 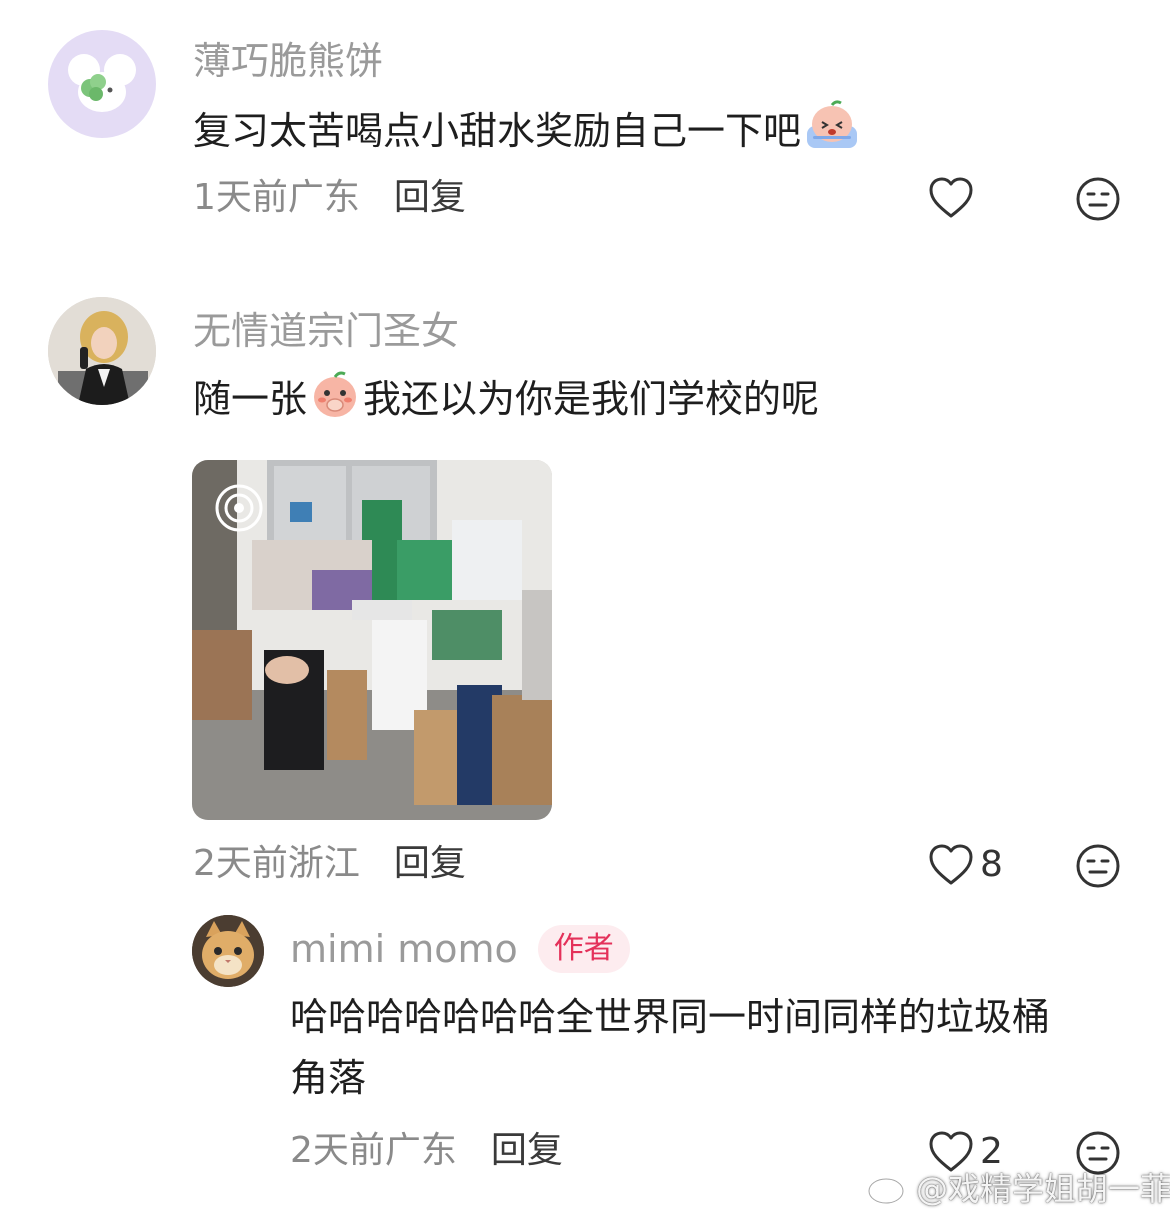 I want to click on comment-location: 广东, so click(x=323, y=197).